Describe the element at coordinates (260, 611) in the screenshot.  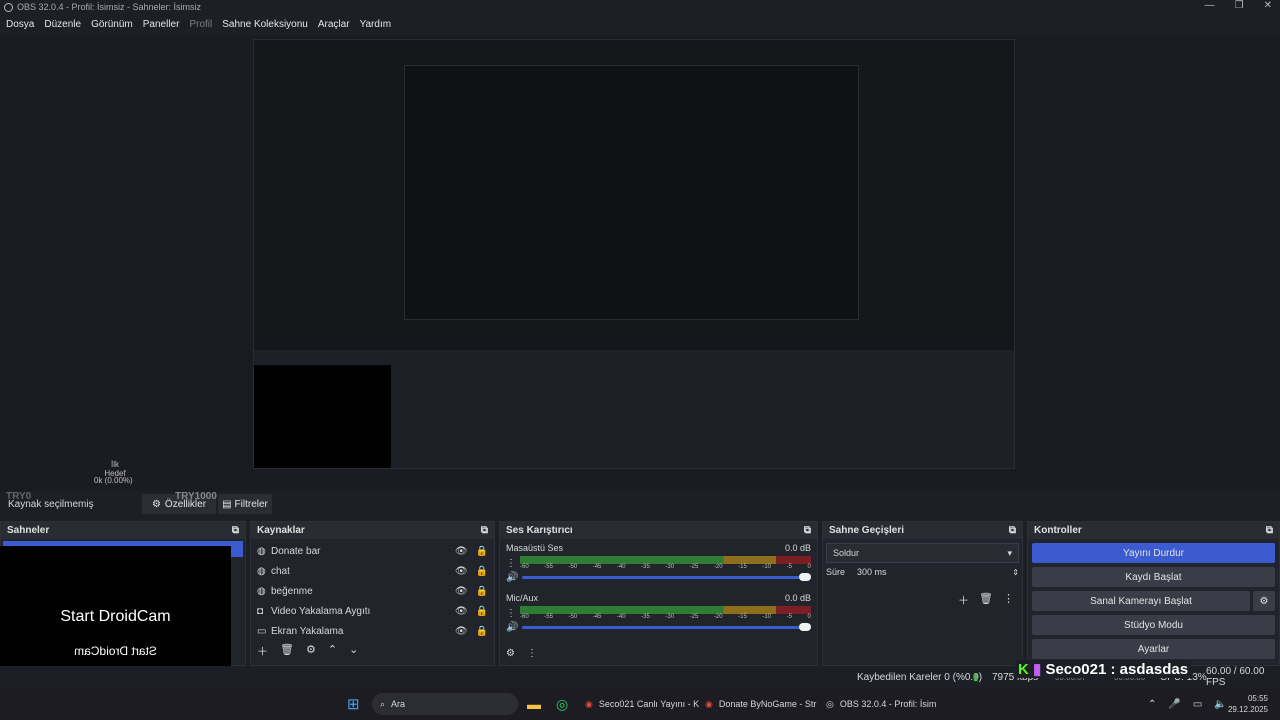
I see `camera-icon: ◘` at that location.